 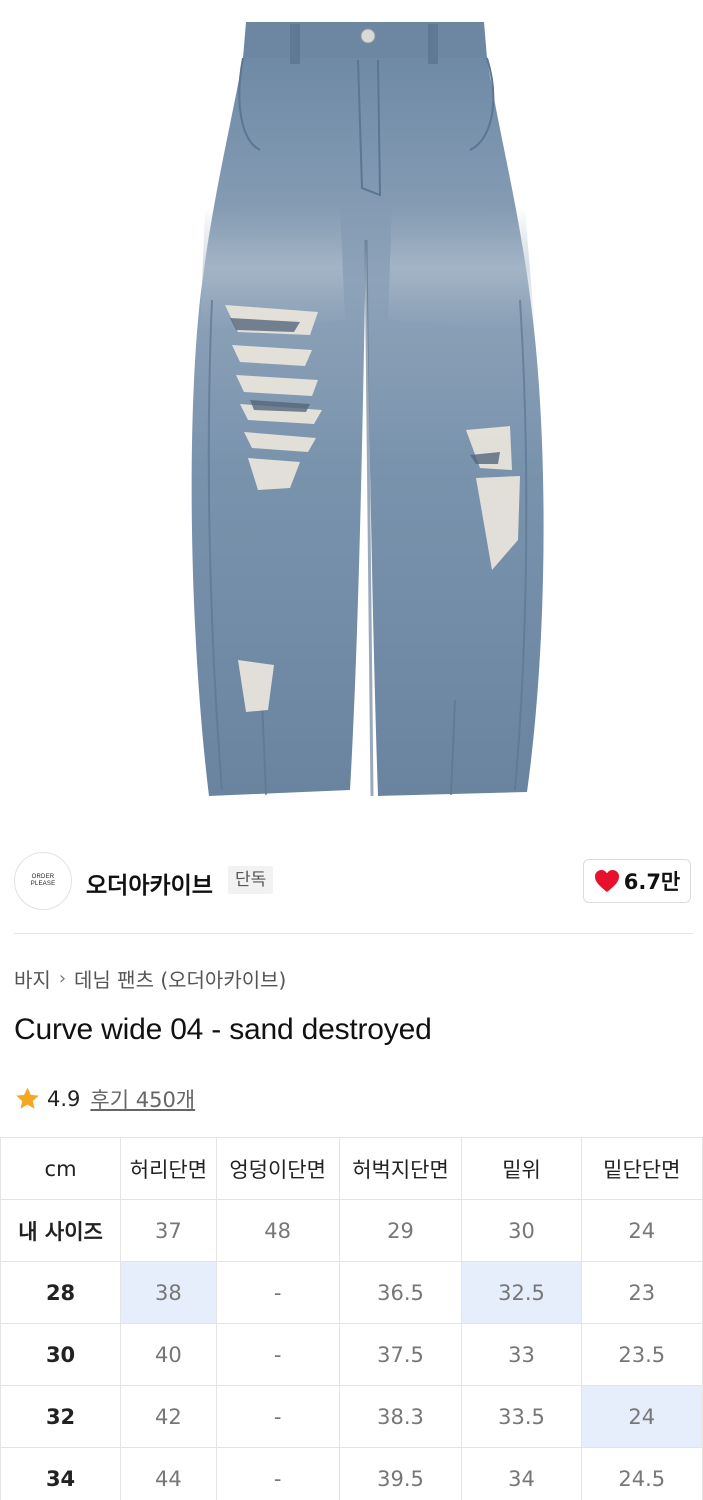 What do you see at coordinates (641, 1292) in the screenshot?
I see `table-cell: 23` at bounding box center [641, 1292].